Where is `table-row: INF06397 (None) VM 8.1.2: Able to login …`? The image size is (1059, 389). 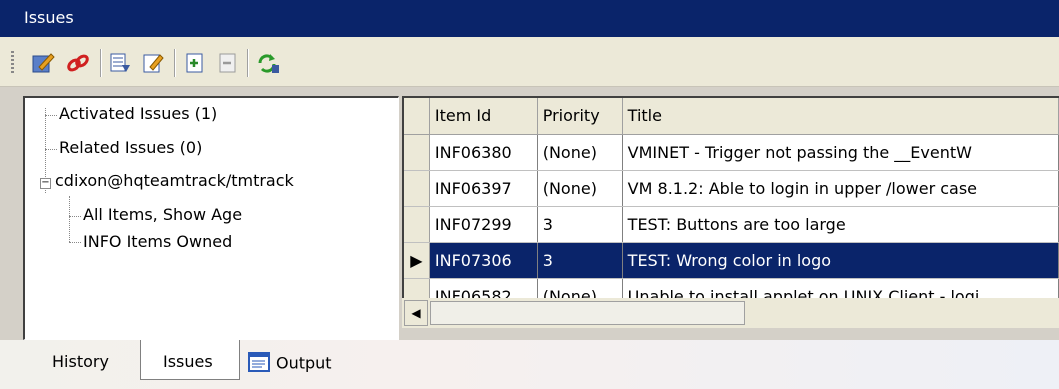
table-row: INF06397 (None) VM 8.1.2: Able to login … is located at coordinates (731, 188).